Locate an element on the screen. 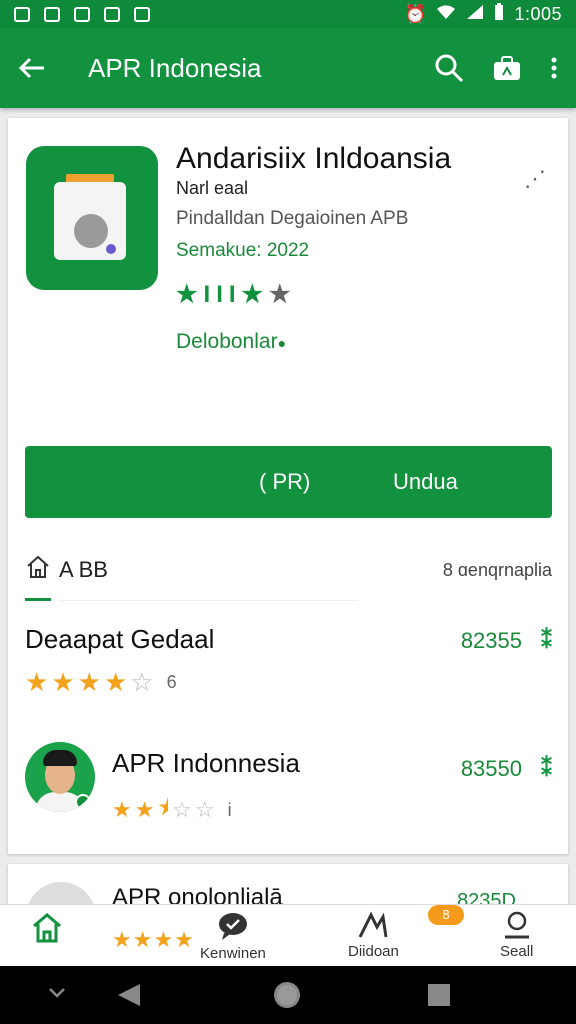  app-name: Andarisiix Inldoansia is located at coordinates (314, 158).